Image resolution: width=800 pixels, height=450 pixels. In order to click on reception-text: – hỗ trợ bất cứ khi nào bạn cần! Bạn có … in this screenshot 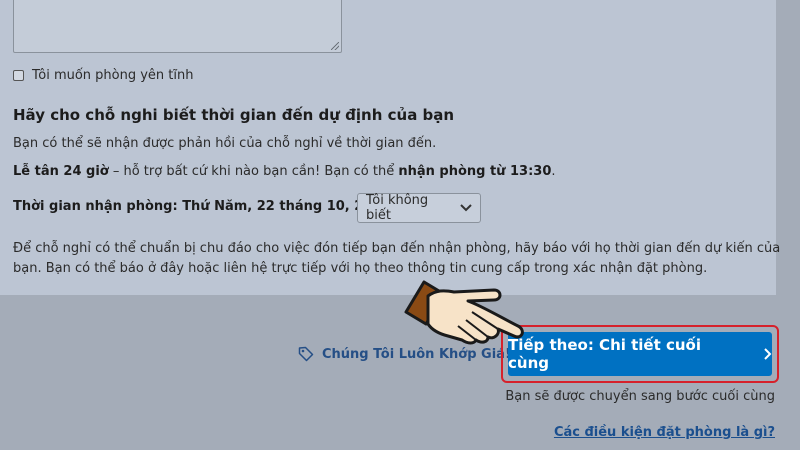, I will do `click(253, 171)`.